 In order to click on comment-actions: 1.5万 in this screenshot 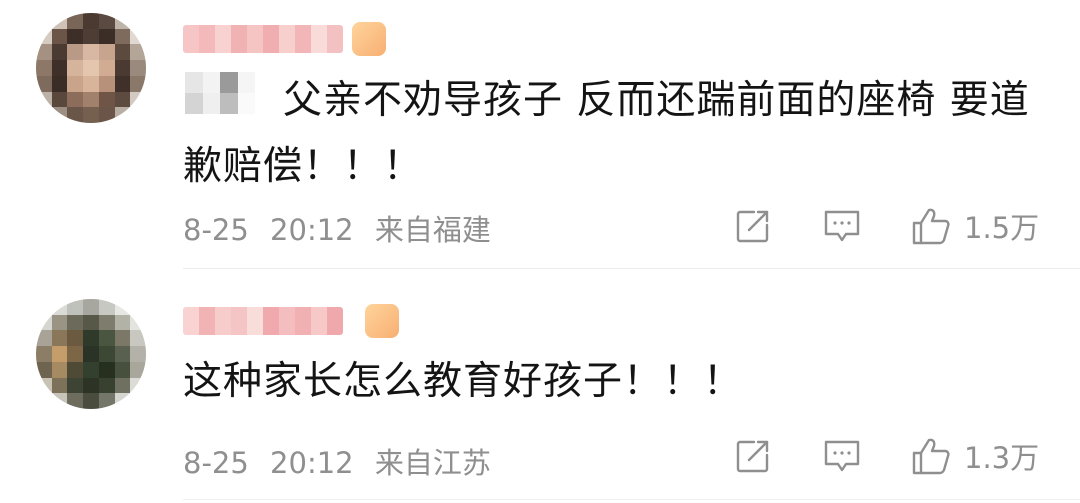, I will do `click(890, 226)`.